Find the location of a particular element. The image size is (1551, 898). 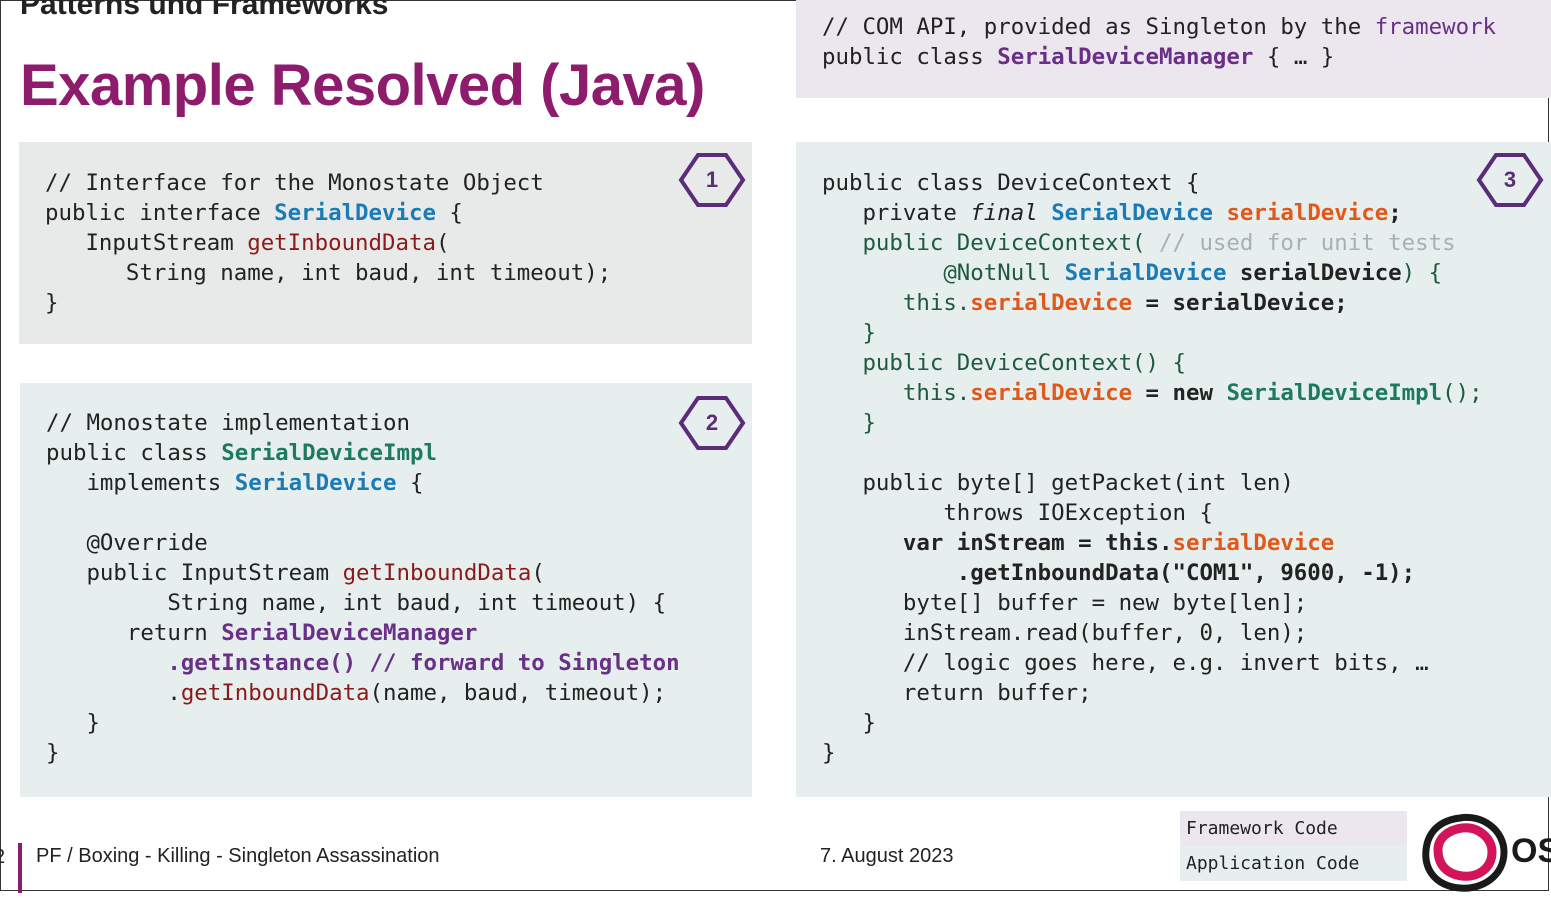

ost-logo-icon is located at coordinates (1465, 852).